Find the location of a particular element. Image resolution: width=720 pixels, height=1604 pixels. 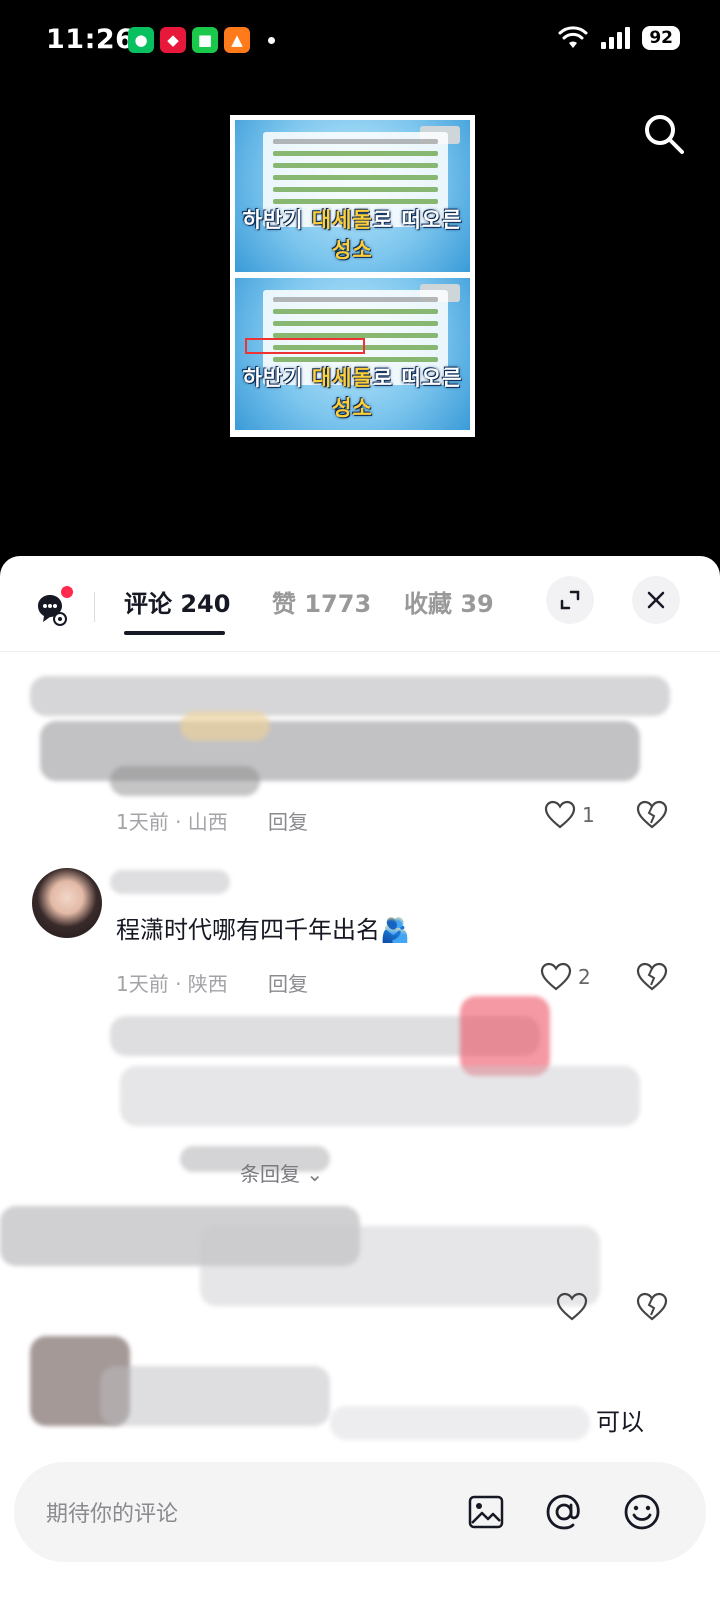

reply-item: 条回复 ⌄ is located at coordinates (360, 1096).